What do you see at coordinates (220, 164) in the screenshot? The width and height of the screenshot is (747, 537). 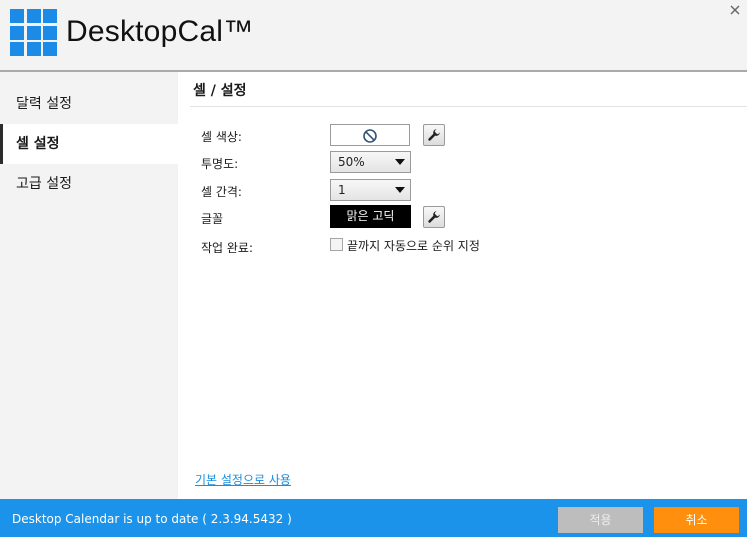 I see `opacity-label: 투명도:` at bounding box center [220, 164].